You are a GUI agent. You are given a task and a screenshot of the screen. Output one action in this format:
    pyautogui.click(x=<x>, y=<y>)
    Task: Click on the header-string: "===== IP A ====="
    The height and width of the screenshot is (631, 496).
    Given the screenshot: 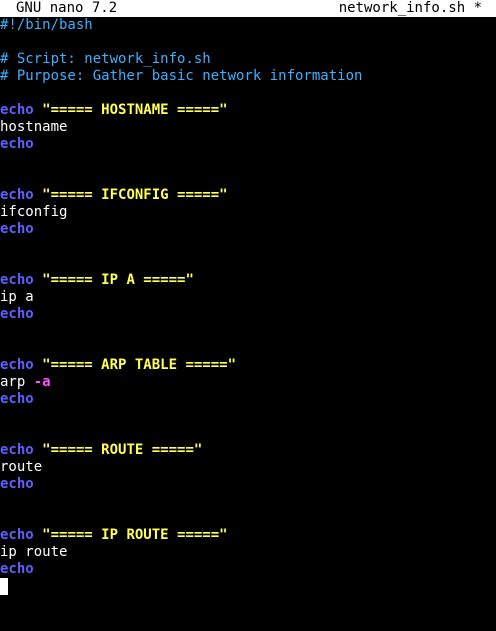 What is the action you would take?
    pyautogui.click(x=118, y=280)
    